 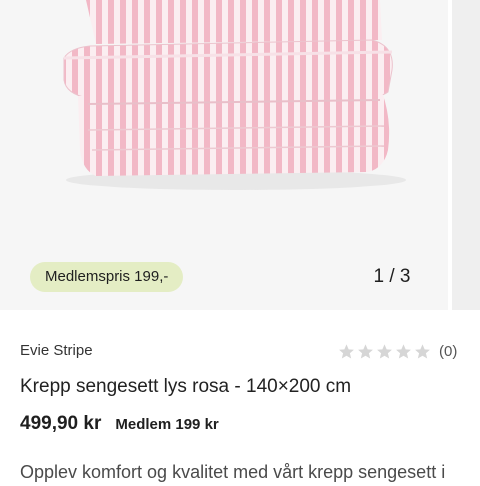 I want to click on rating: (0), so click(x=397, y=351).